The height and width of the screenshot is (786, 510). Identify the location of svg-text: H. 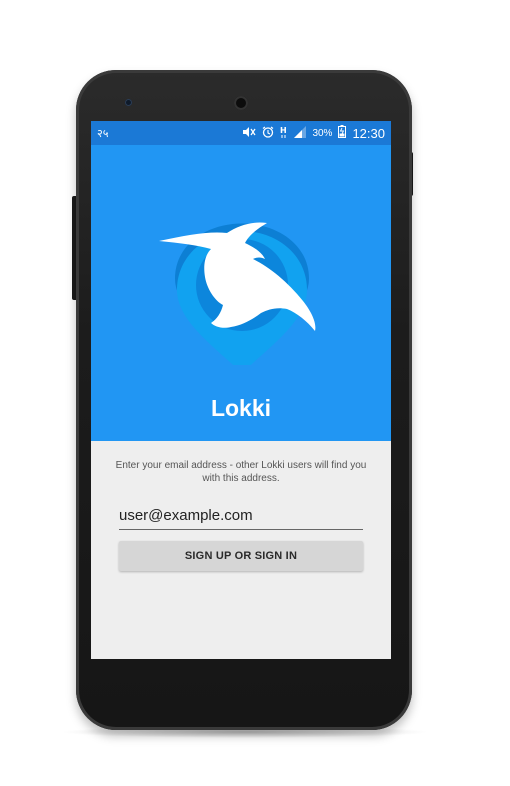
(283, 130).